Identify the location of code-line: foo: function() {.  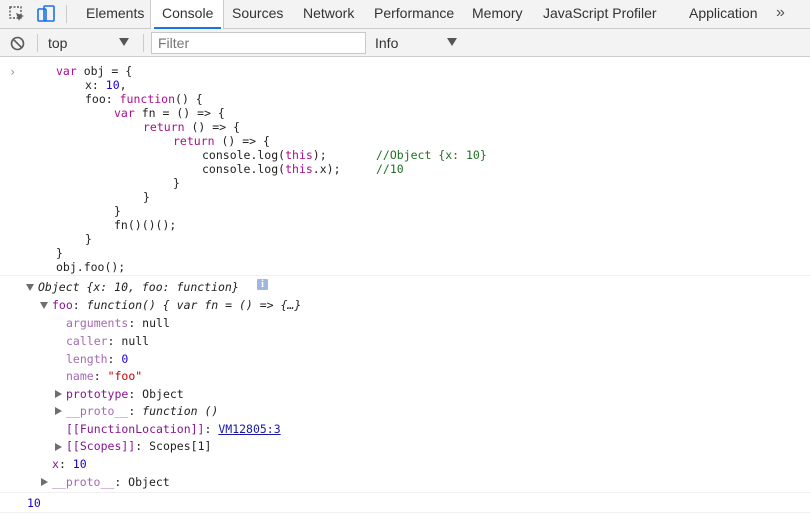
(144, 99).